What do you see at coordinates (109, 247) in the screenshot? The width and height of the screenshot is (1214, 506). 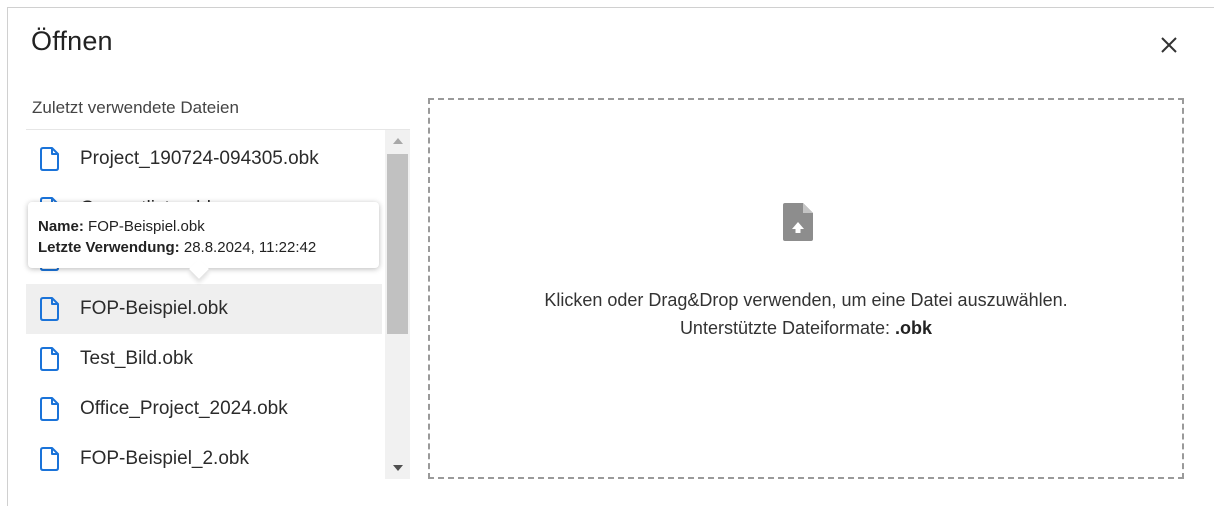 I see `tooltip-used-label: Letzte Verwendung:` at bounding box center [109, 247].